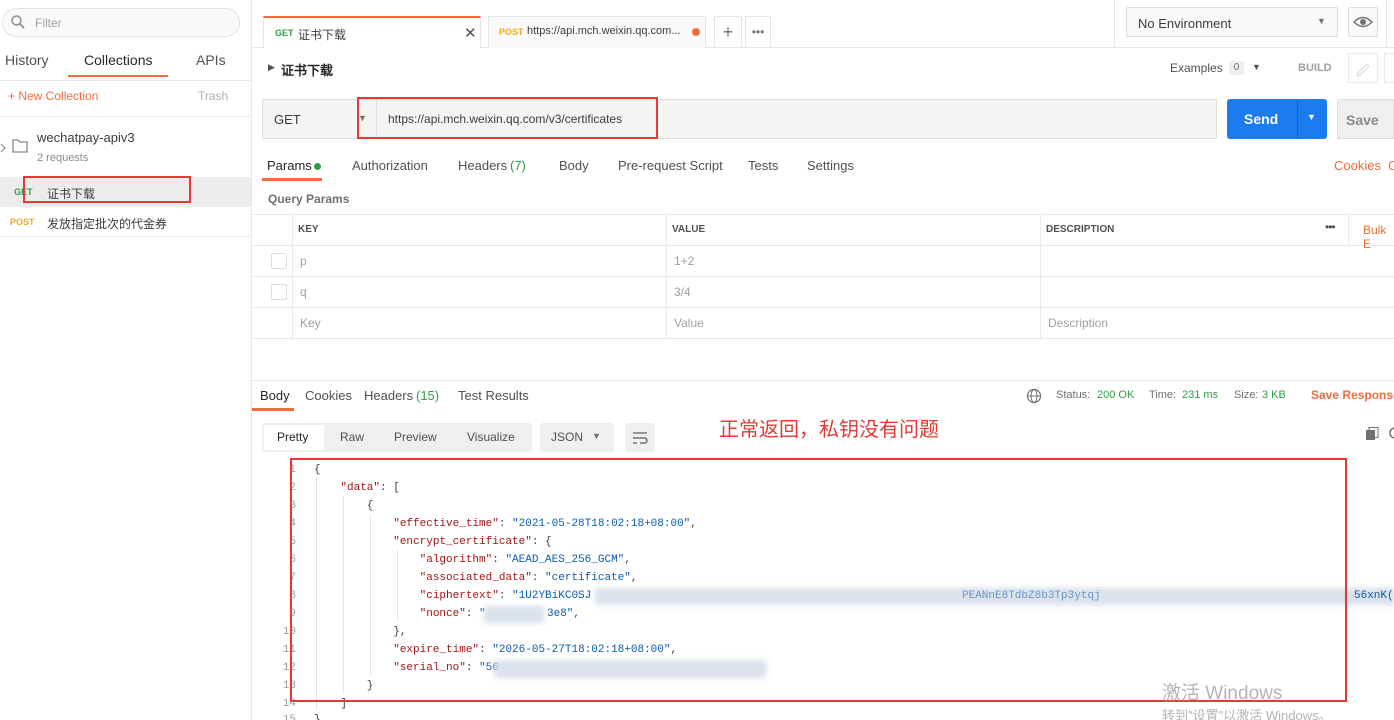 This screenshot has width=1394, height=720. Describe the element at coordinates (830, 165) in the screenshot. I see `tab-settings: Settings` at that location.